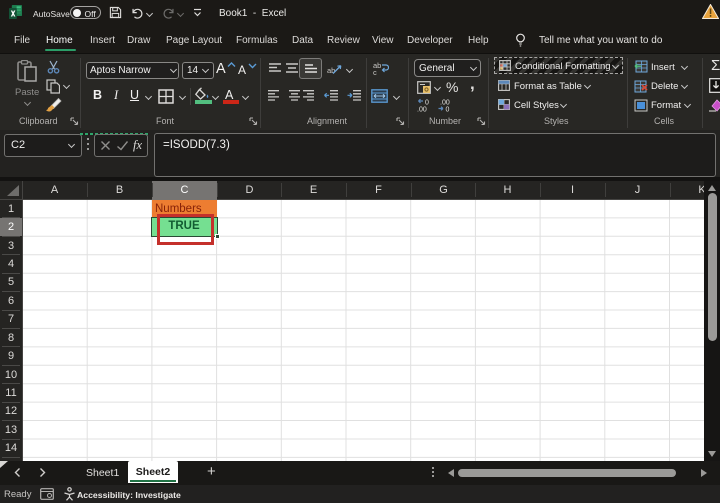 The width and height of the screenshot is (720, 503). Describe the element at coordinates (331, 70) in the screenshot. I see `svg-text: ab` at that location.